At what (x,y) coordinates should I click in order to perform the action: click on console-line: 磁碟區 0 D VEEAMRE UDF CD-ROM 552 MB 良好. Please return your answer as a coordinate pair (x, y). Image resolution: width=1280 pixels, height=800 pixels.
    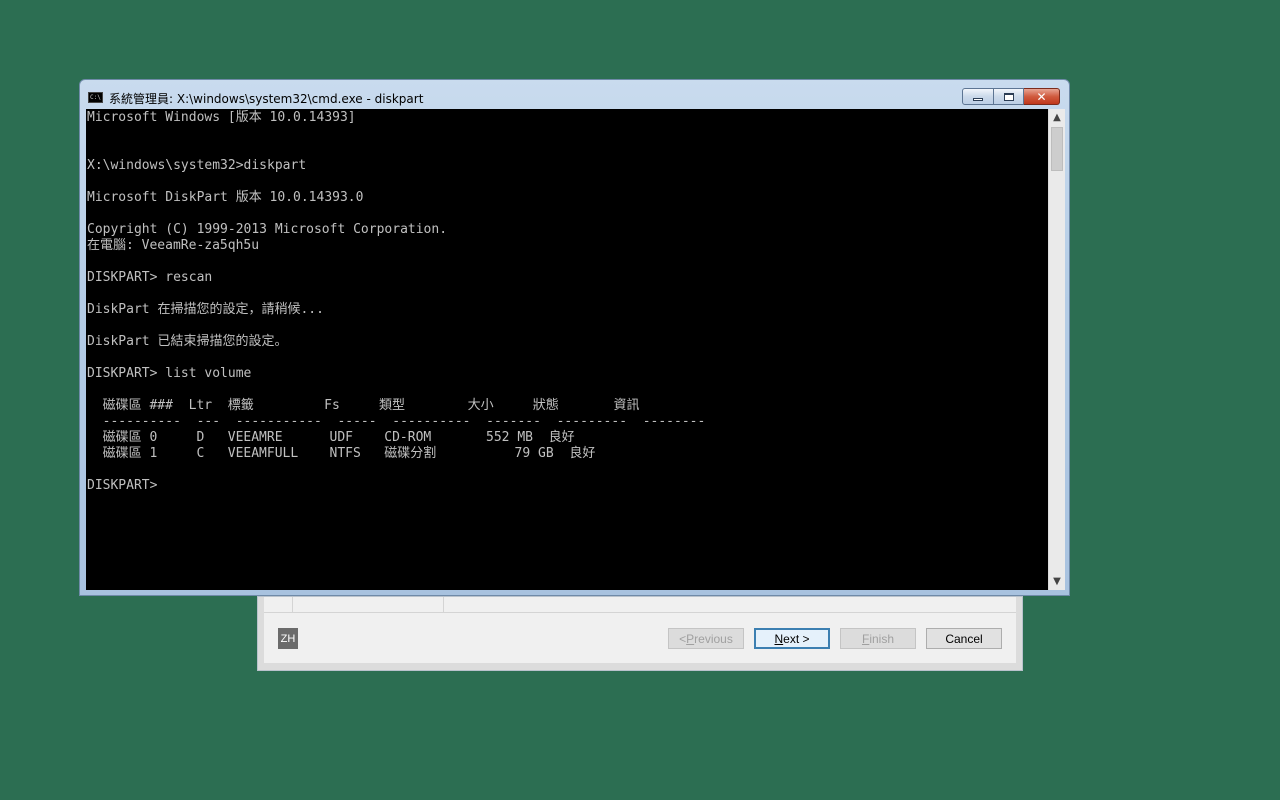
    Looking at the image, I should click on (331, 437).